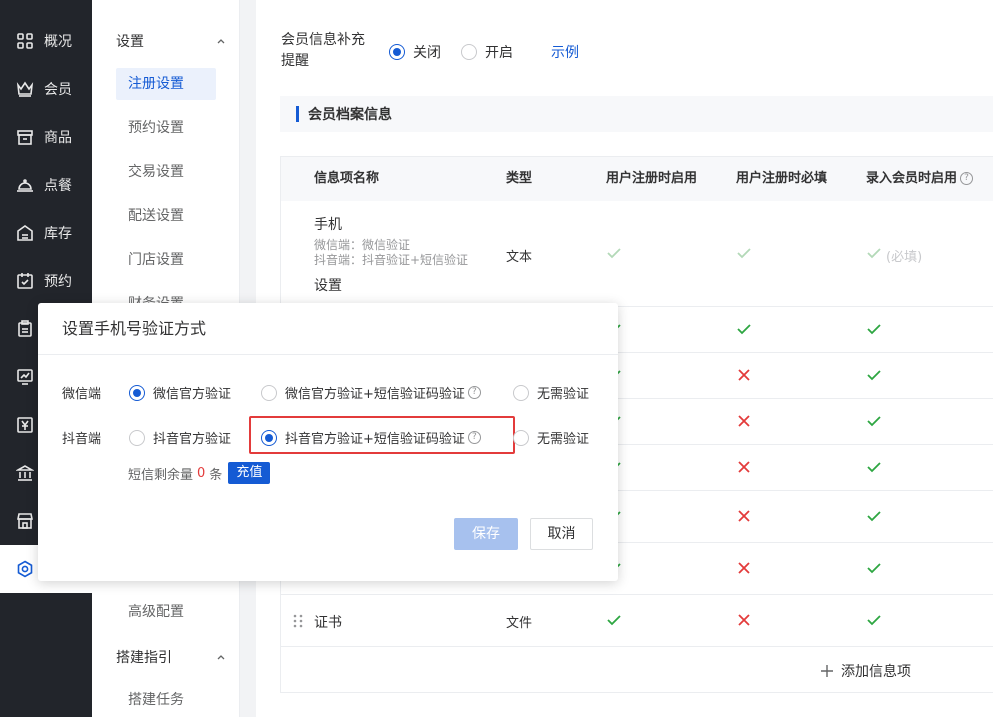  Describe the element at coordinates (347, 178) in the screenshot. I see `th-name: 信息项名称` at that location.